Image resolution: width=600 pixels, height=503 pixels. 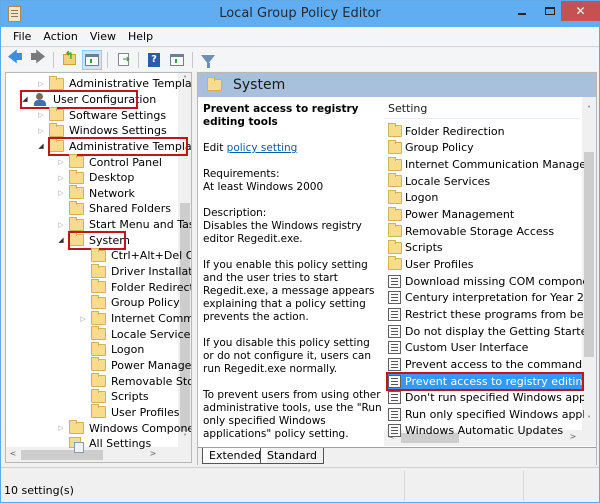 I want to click on up-one-level-button, so click(x=69, y=59).